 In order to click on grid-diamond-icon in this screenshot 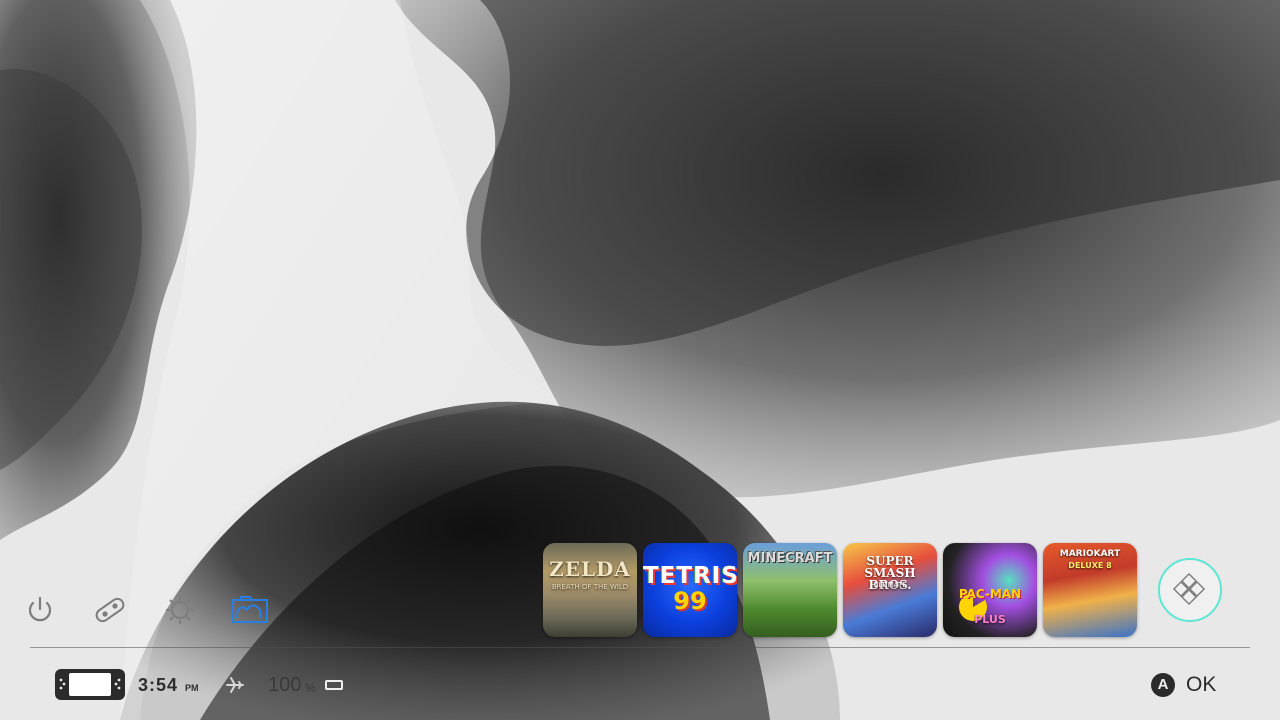, I will do `click(1189, 589)`.